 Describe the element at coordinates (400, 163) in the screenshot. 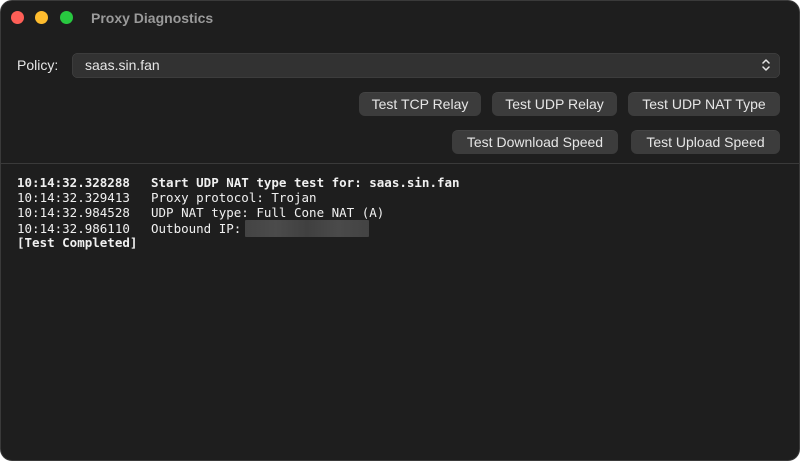

I see `divider` at that location.